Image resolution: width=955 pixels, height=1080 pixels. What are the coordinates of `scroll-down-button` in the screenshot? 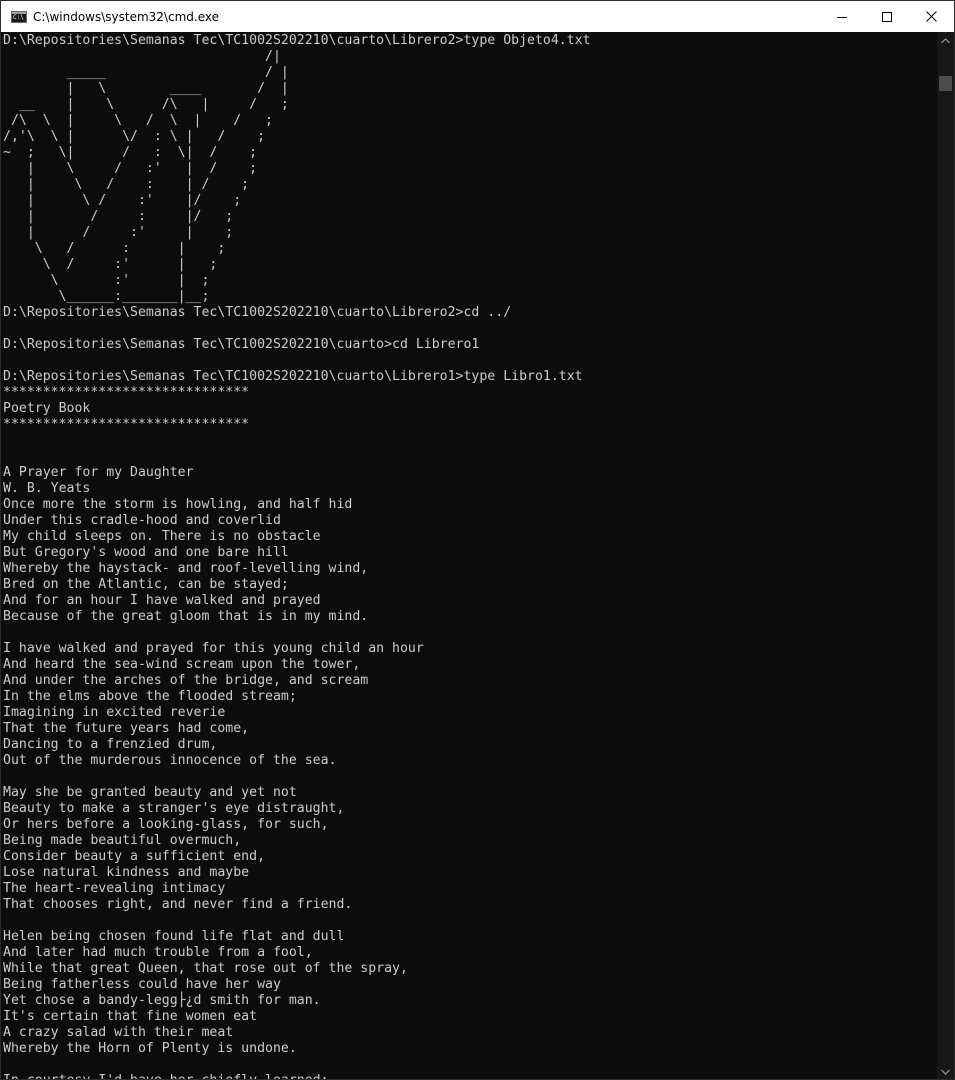 It's located at (945, 1071).